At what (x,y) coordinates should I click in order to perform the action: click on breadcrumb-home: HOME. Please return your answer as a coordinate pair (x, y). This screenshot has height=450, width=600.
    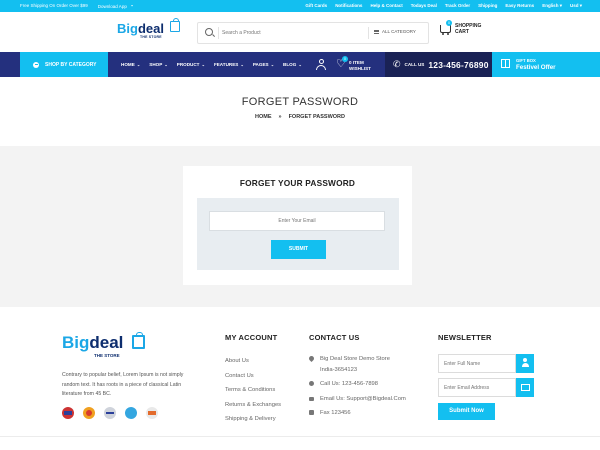
    Looking at the image, I should click on (263, 117).